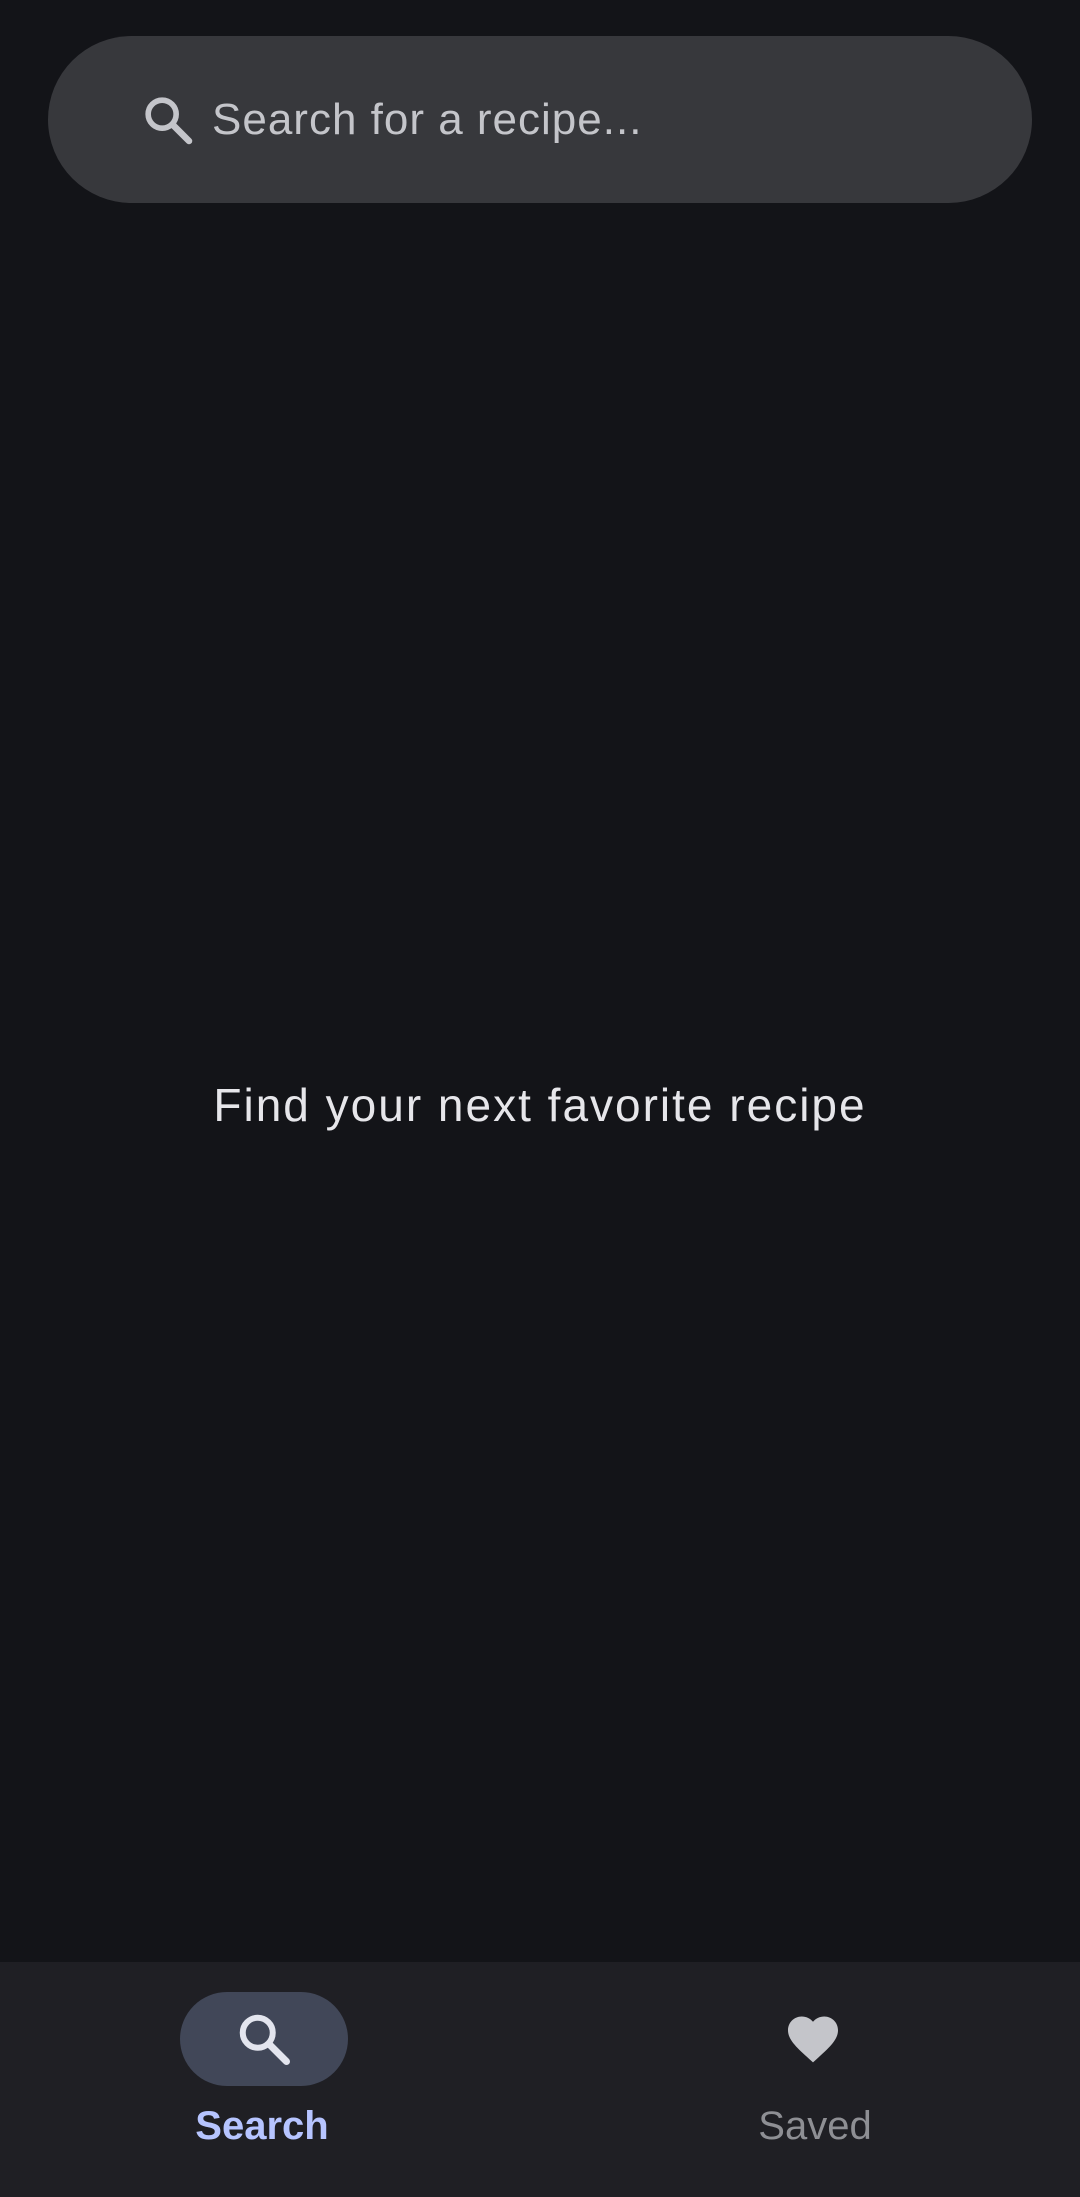  What do you see at coordinates (270, 2079) in the screenshot?
I see `nav-item-search: Search` at bounding box center [270, 2079].